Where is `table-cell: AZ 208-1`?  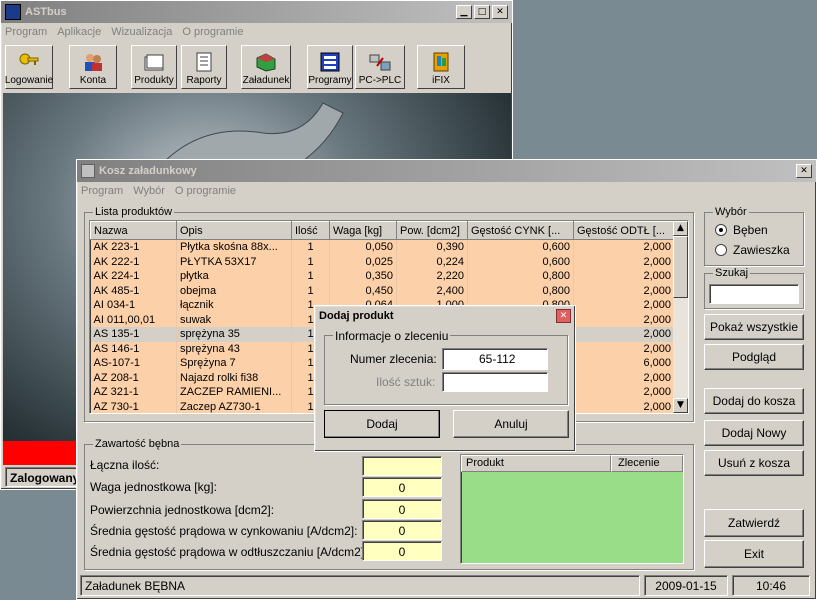
table-cell: AZ 208-1 is located at coordinates (133, 377).